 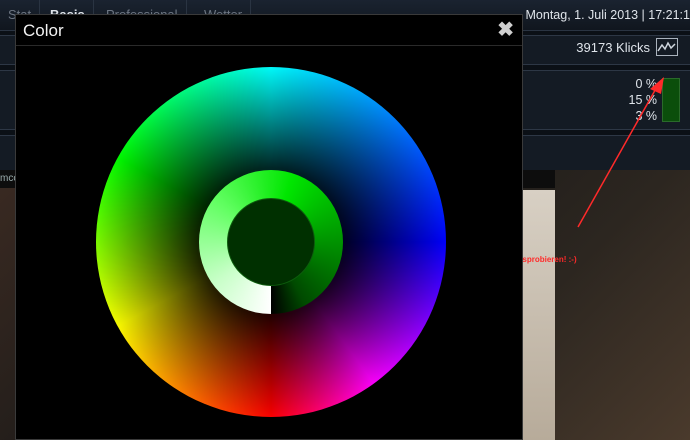 What do you see at coordinates (271, 242) in the screenshot?
I see `selected-color-preview` at bounding box center [271, 242].